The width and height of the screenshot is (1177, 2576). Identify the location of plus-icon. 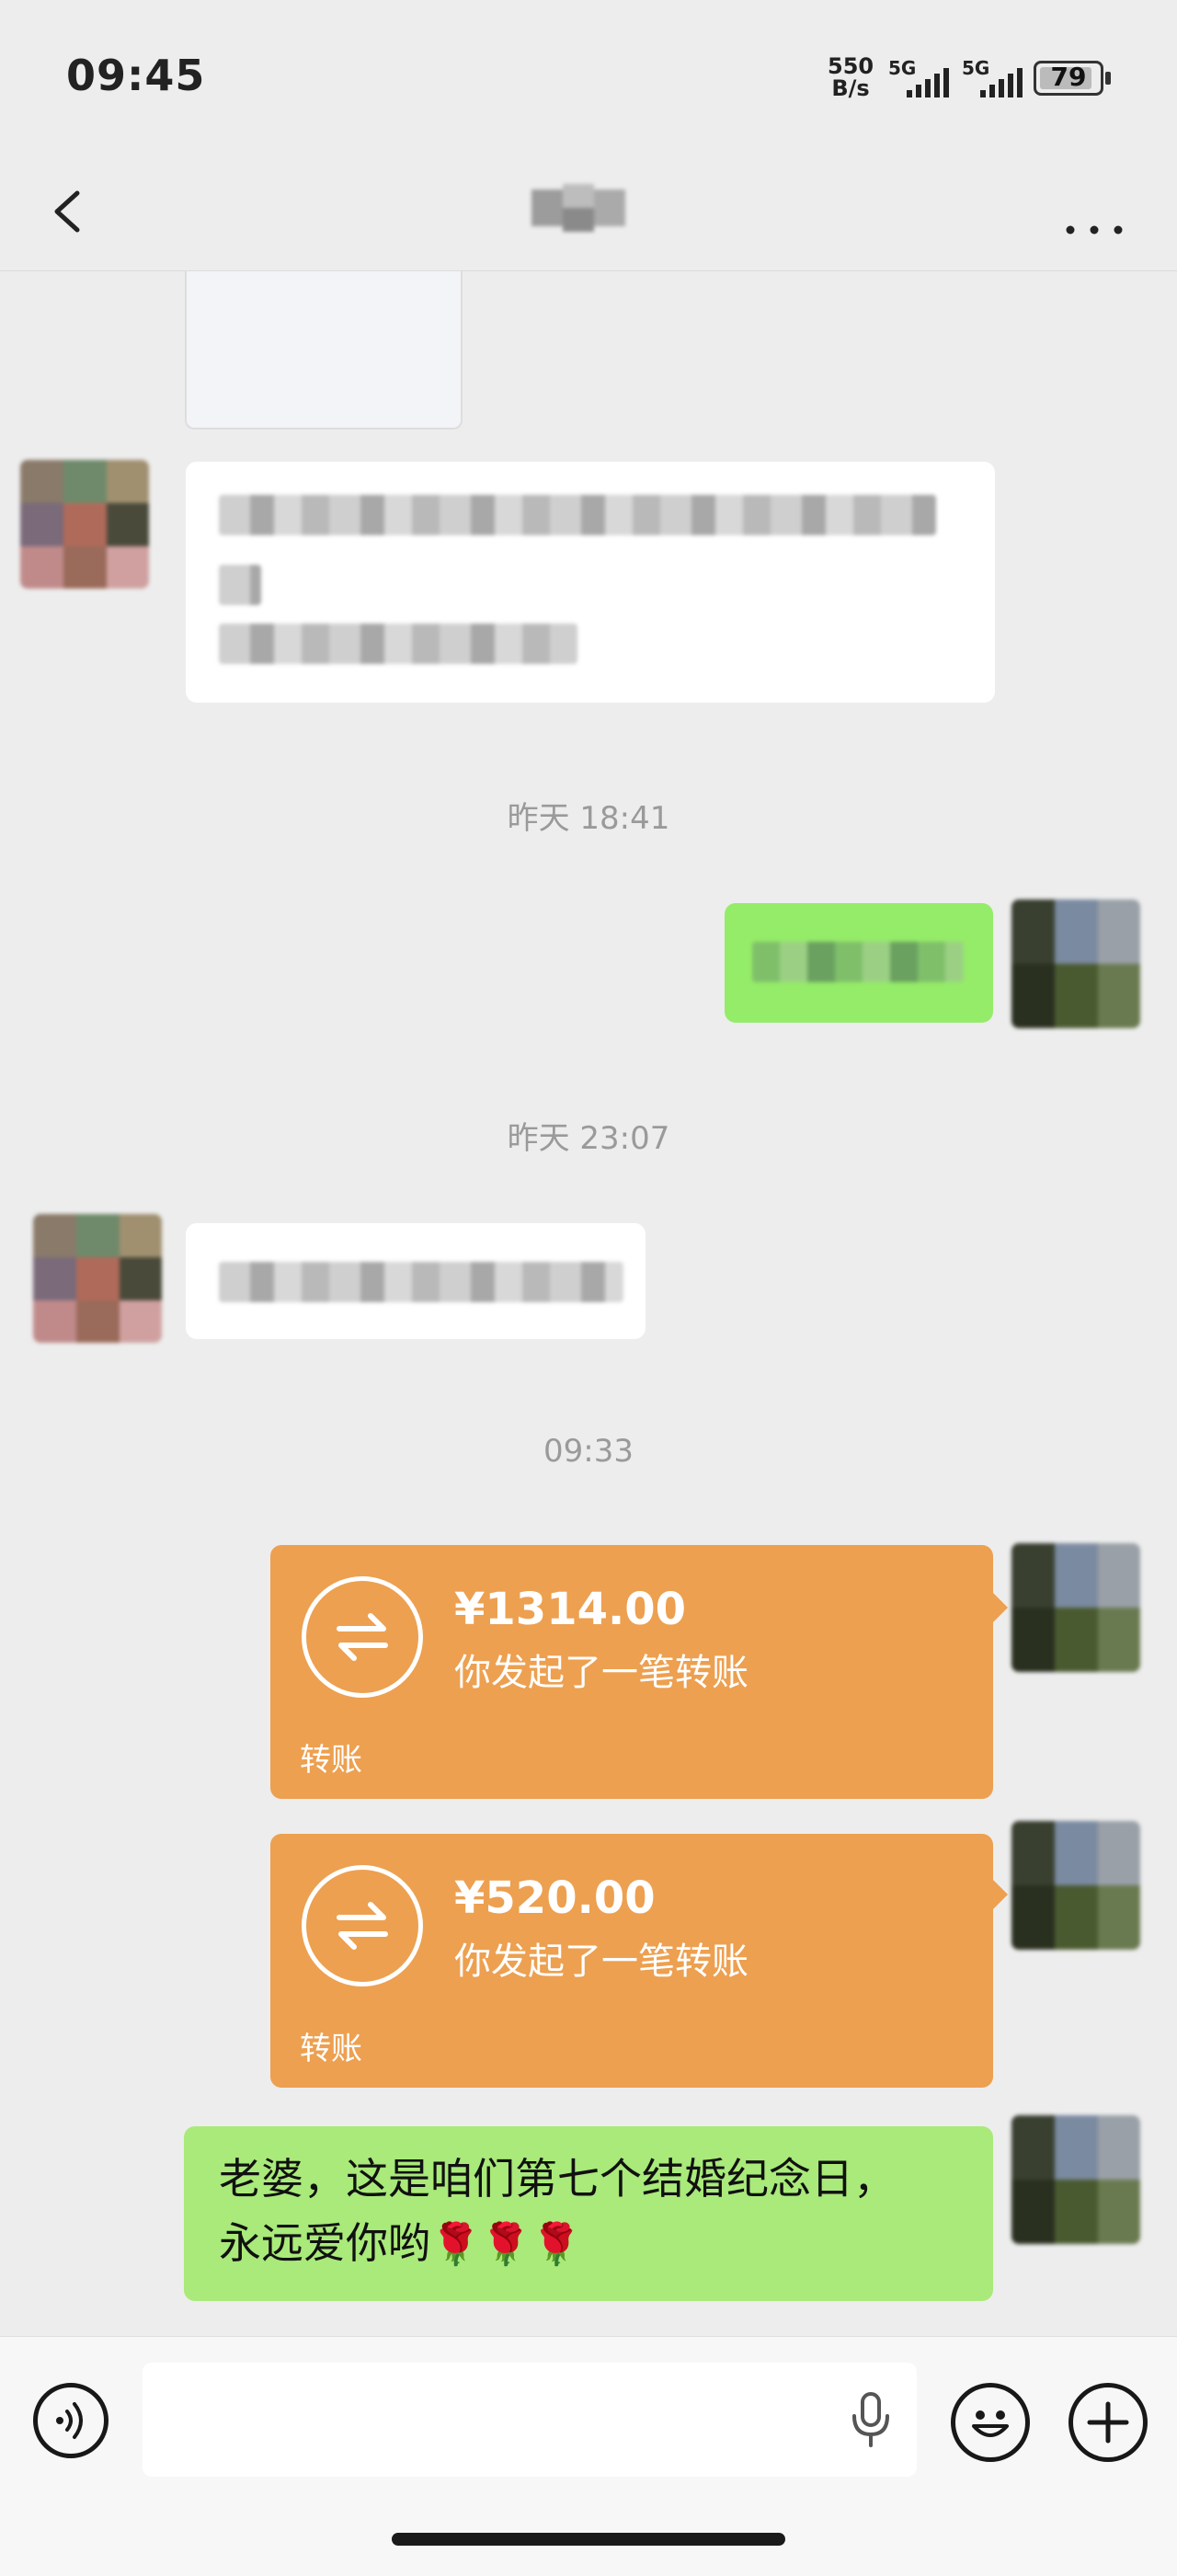
(1108, 2422).